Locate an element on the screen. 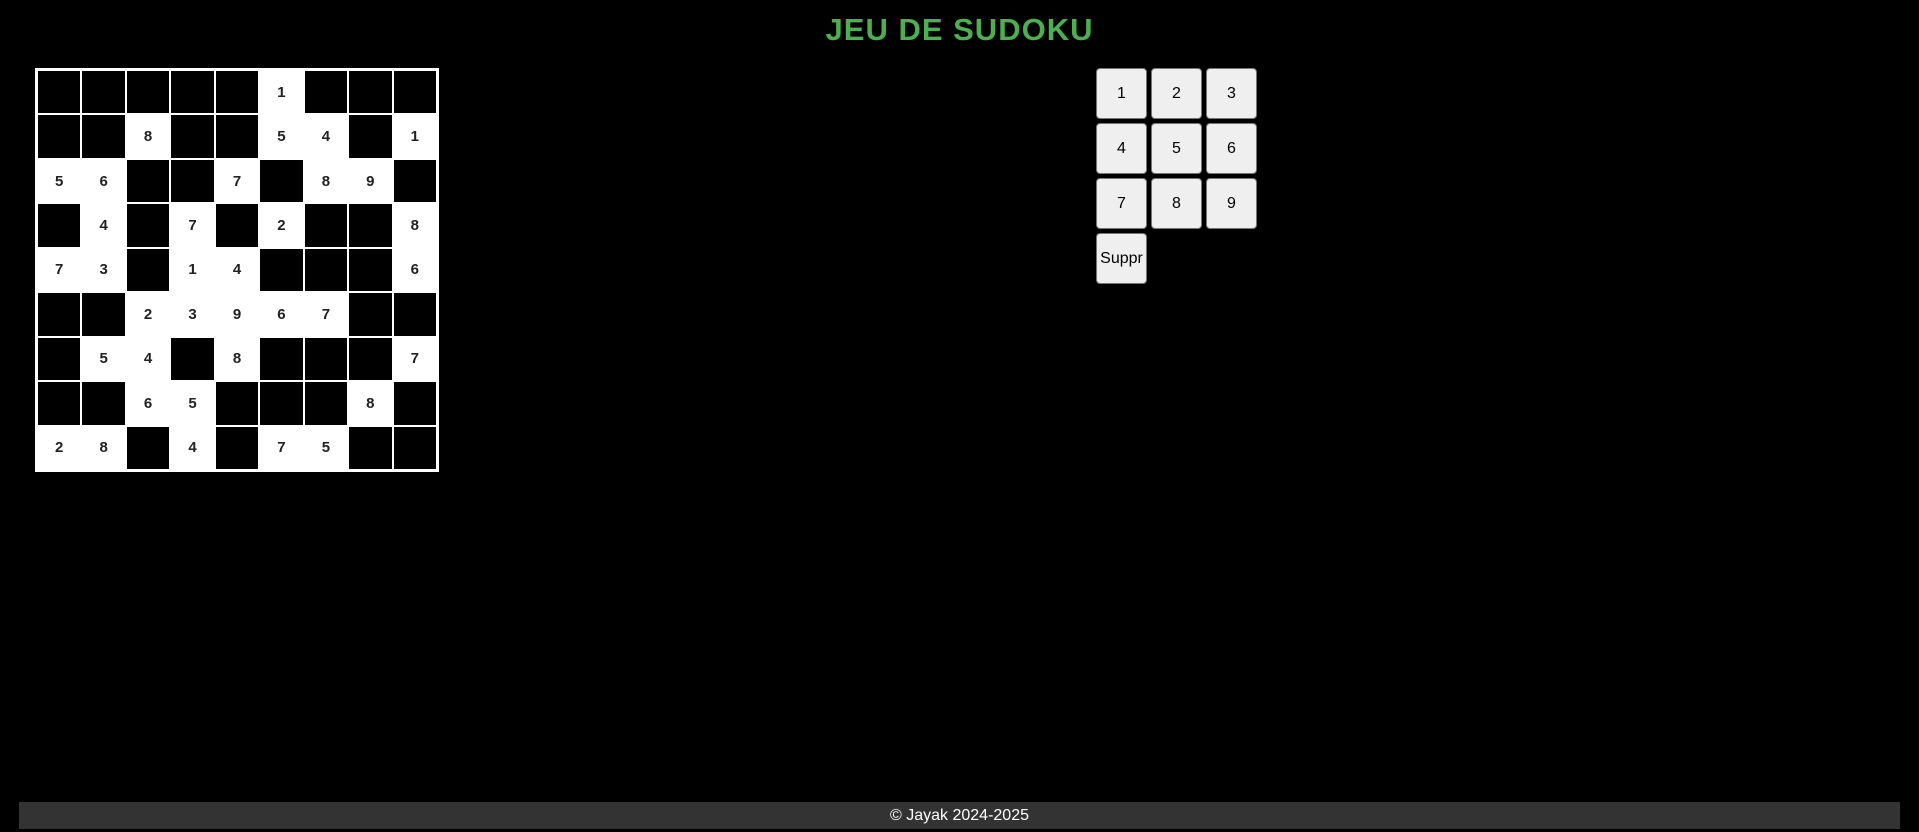 The height and width of the screenshot is (832, 1919). sudoku-cell-r8-c5 is located at coordinates (237, 403).